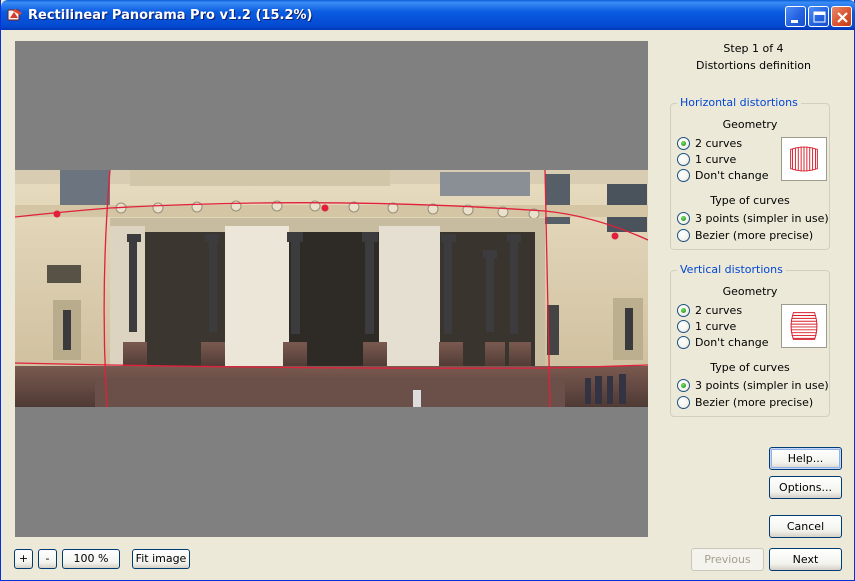 Image resolution: width=855 pixels, height=581 pixels. I want to click on previous-button: Previous, so click(727, 559).